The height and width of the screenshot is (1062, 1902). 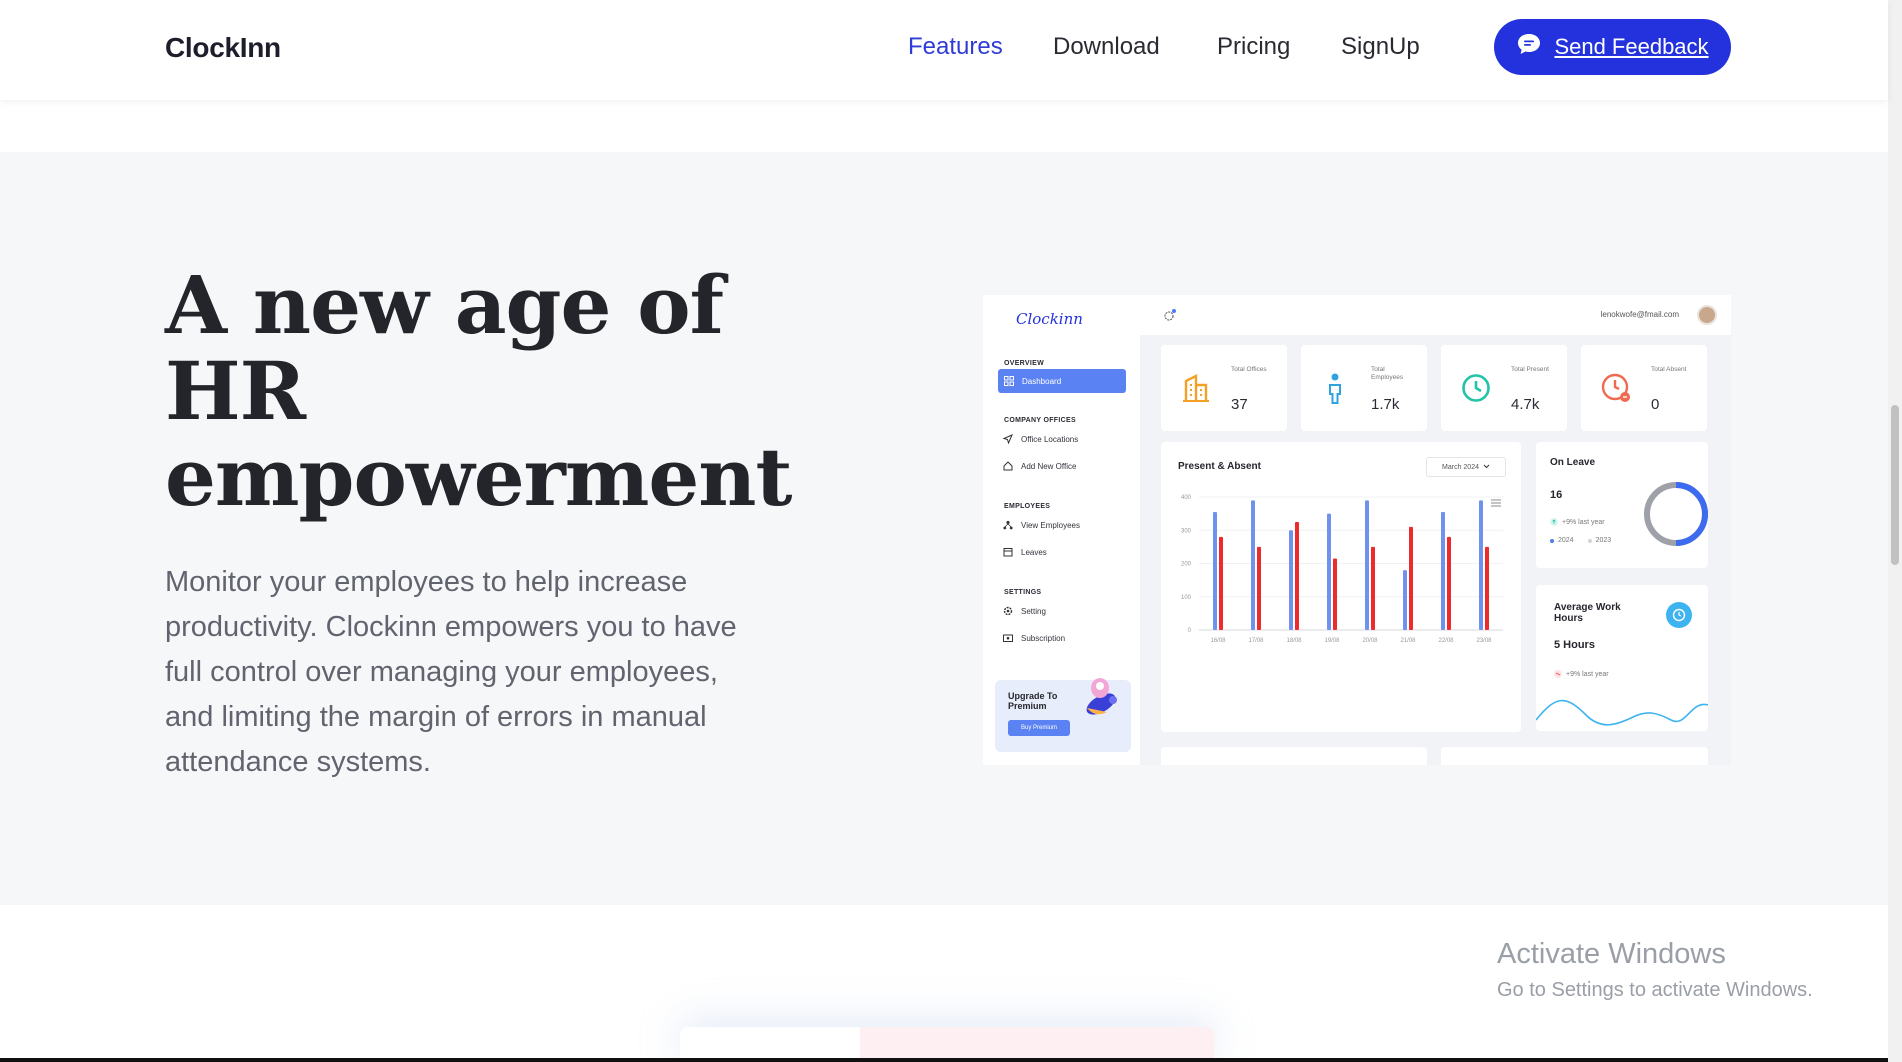 What do you see at coordinates (1034, 638) in the screenshot?
I see `sidebar-item-subscription: Subscription` at bounding box center [1034, 638].